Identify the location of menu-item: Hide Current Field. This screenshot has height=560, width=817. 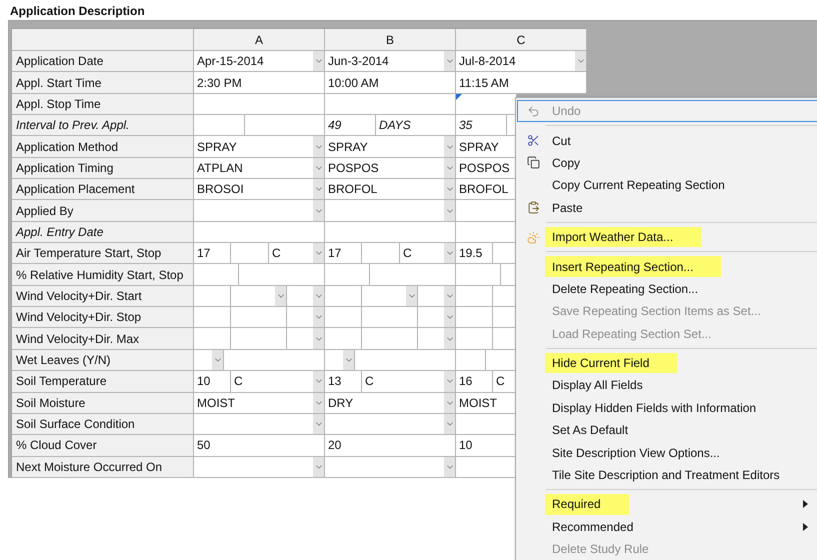
(667, 363).